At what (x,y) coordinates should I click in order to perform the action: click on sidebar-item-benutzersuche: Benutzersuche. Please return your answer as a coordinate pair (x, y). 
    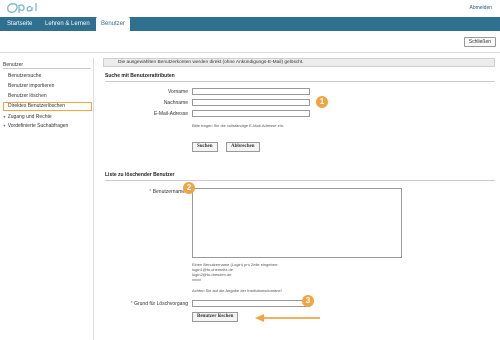
    Looking at the image, I should click on (24, 76).